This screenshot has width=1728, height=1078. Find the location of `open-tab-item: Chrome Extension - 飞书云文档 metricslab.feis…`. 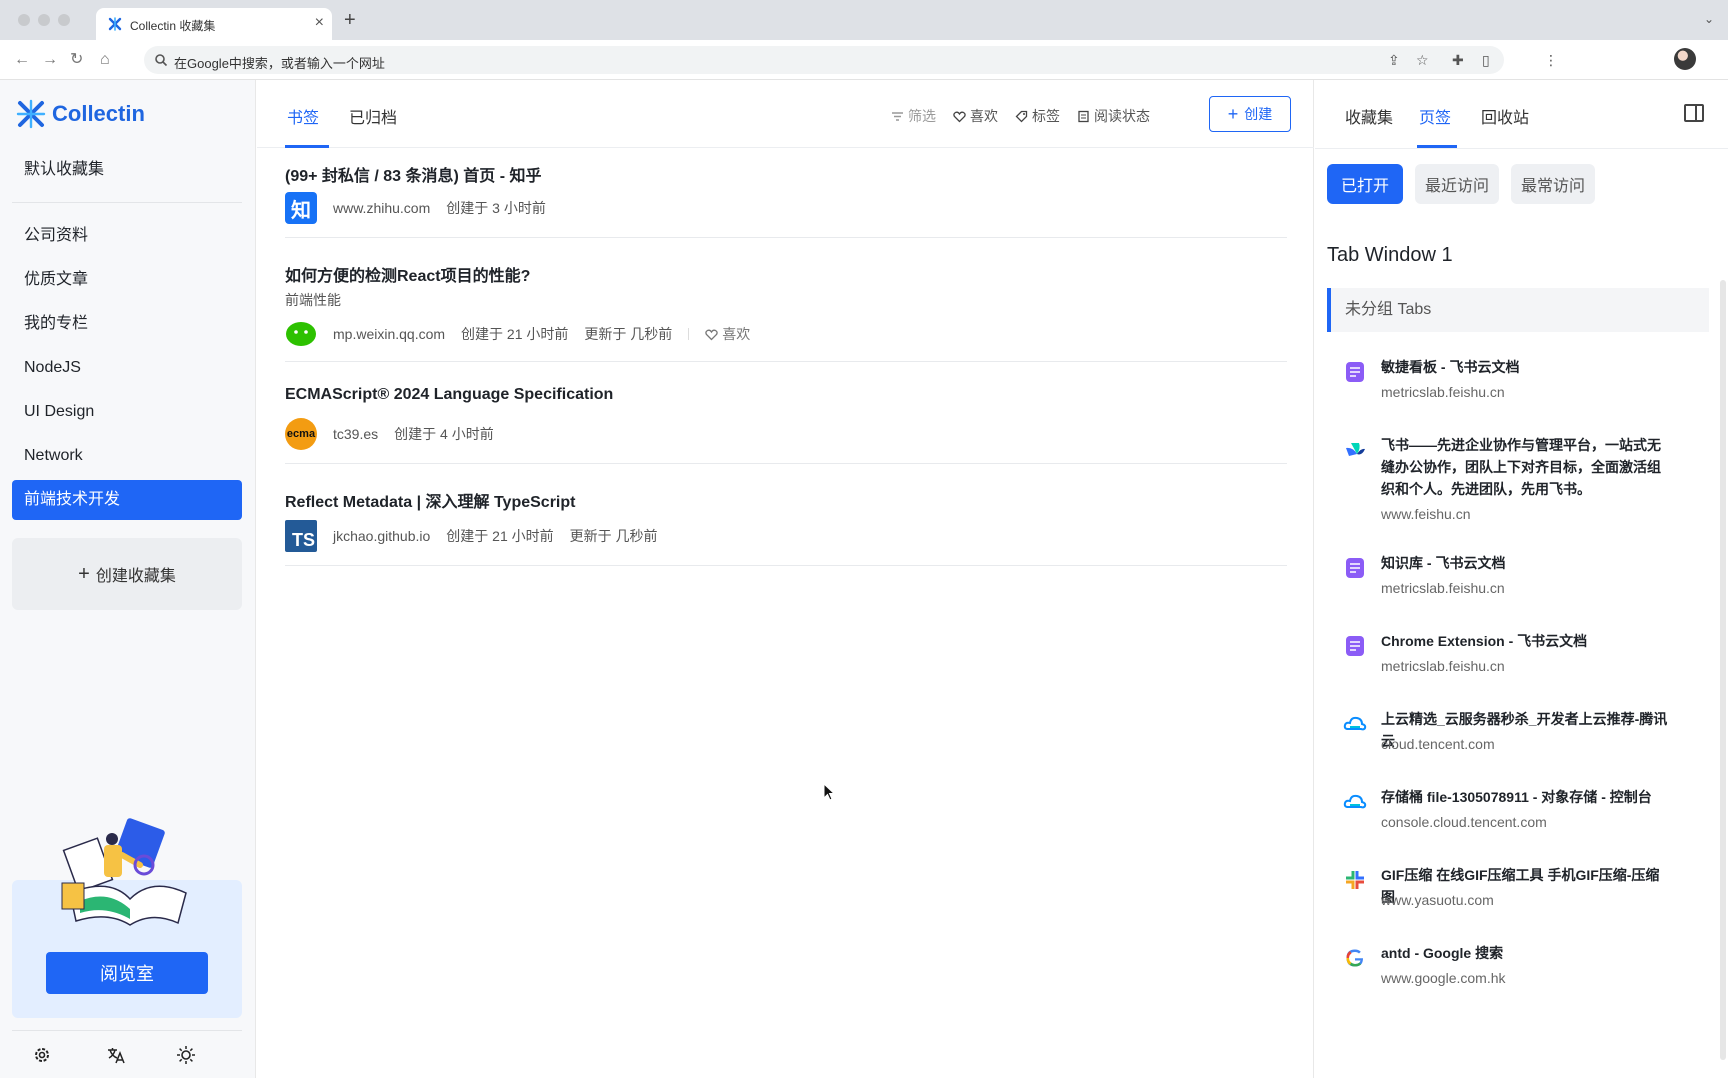

open-tab-item: Chrome Extension - 飞书云文档 metricslab.feis… is located at coordinates (1508, 658).